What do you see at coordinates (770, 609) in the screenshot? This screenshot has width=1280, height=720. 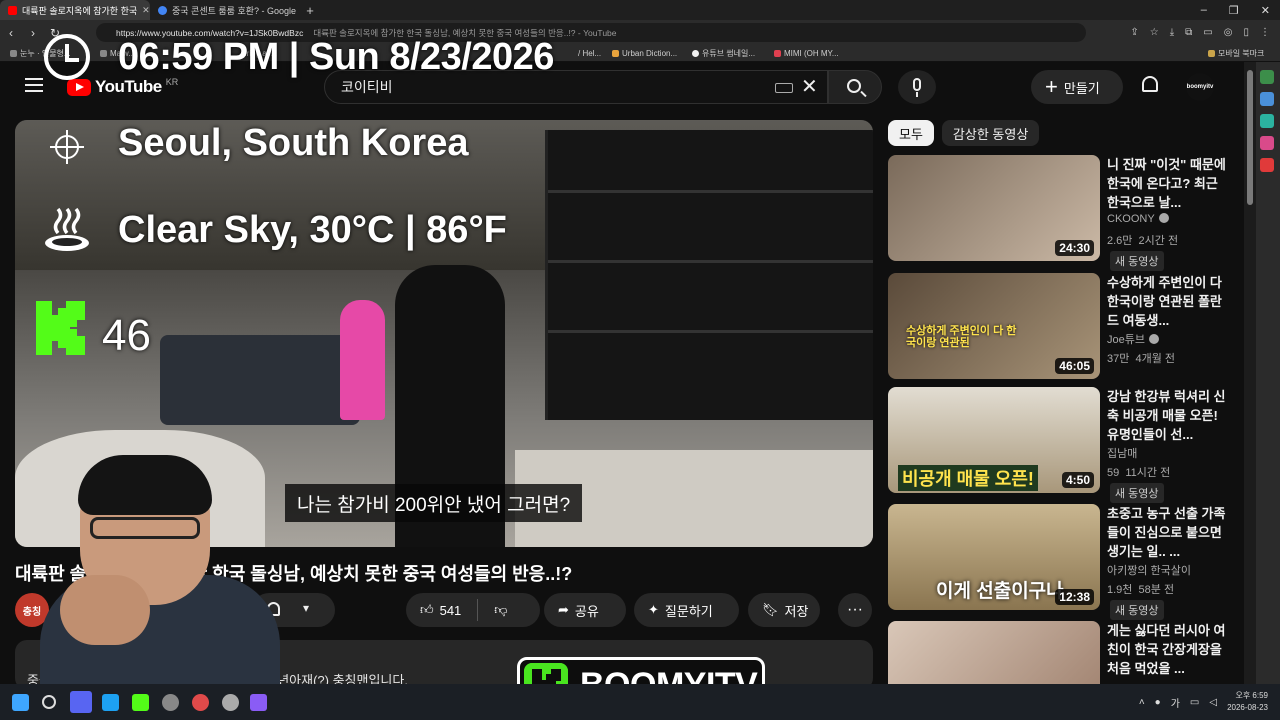 I see `bookmark-icon: 🔖︎` at bounding box center [770, 609].